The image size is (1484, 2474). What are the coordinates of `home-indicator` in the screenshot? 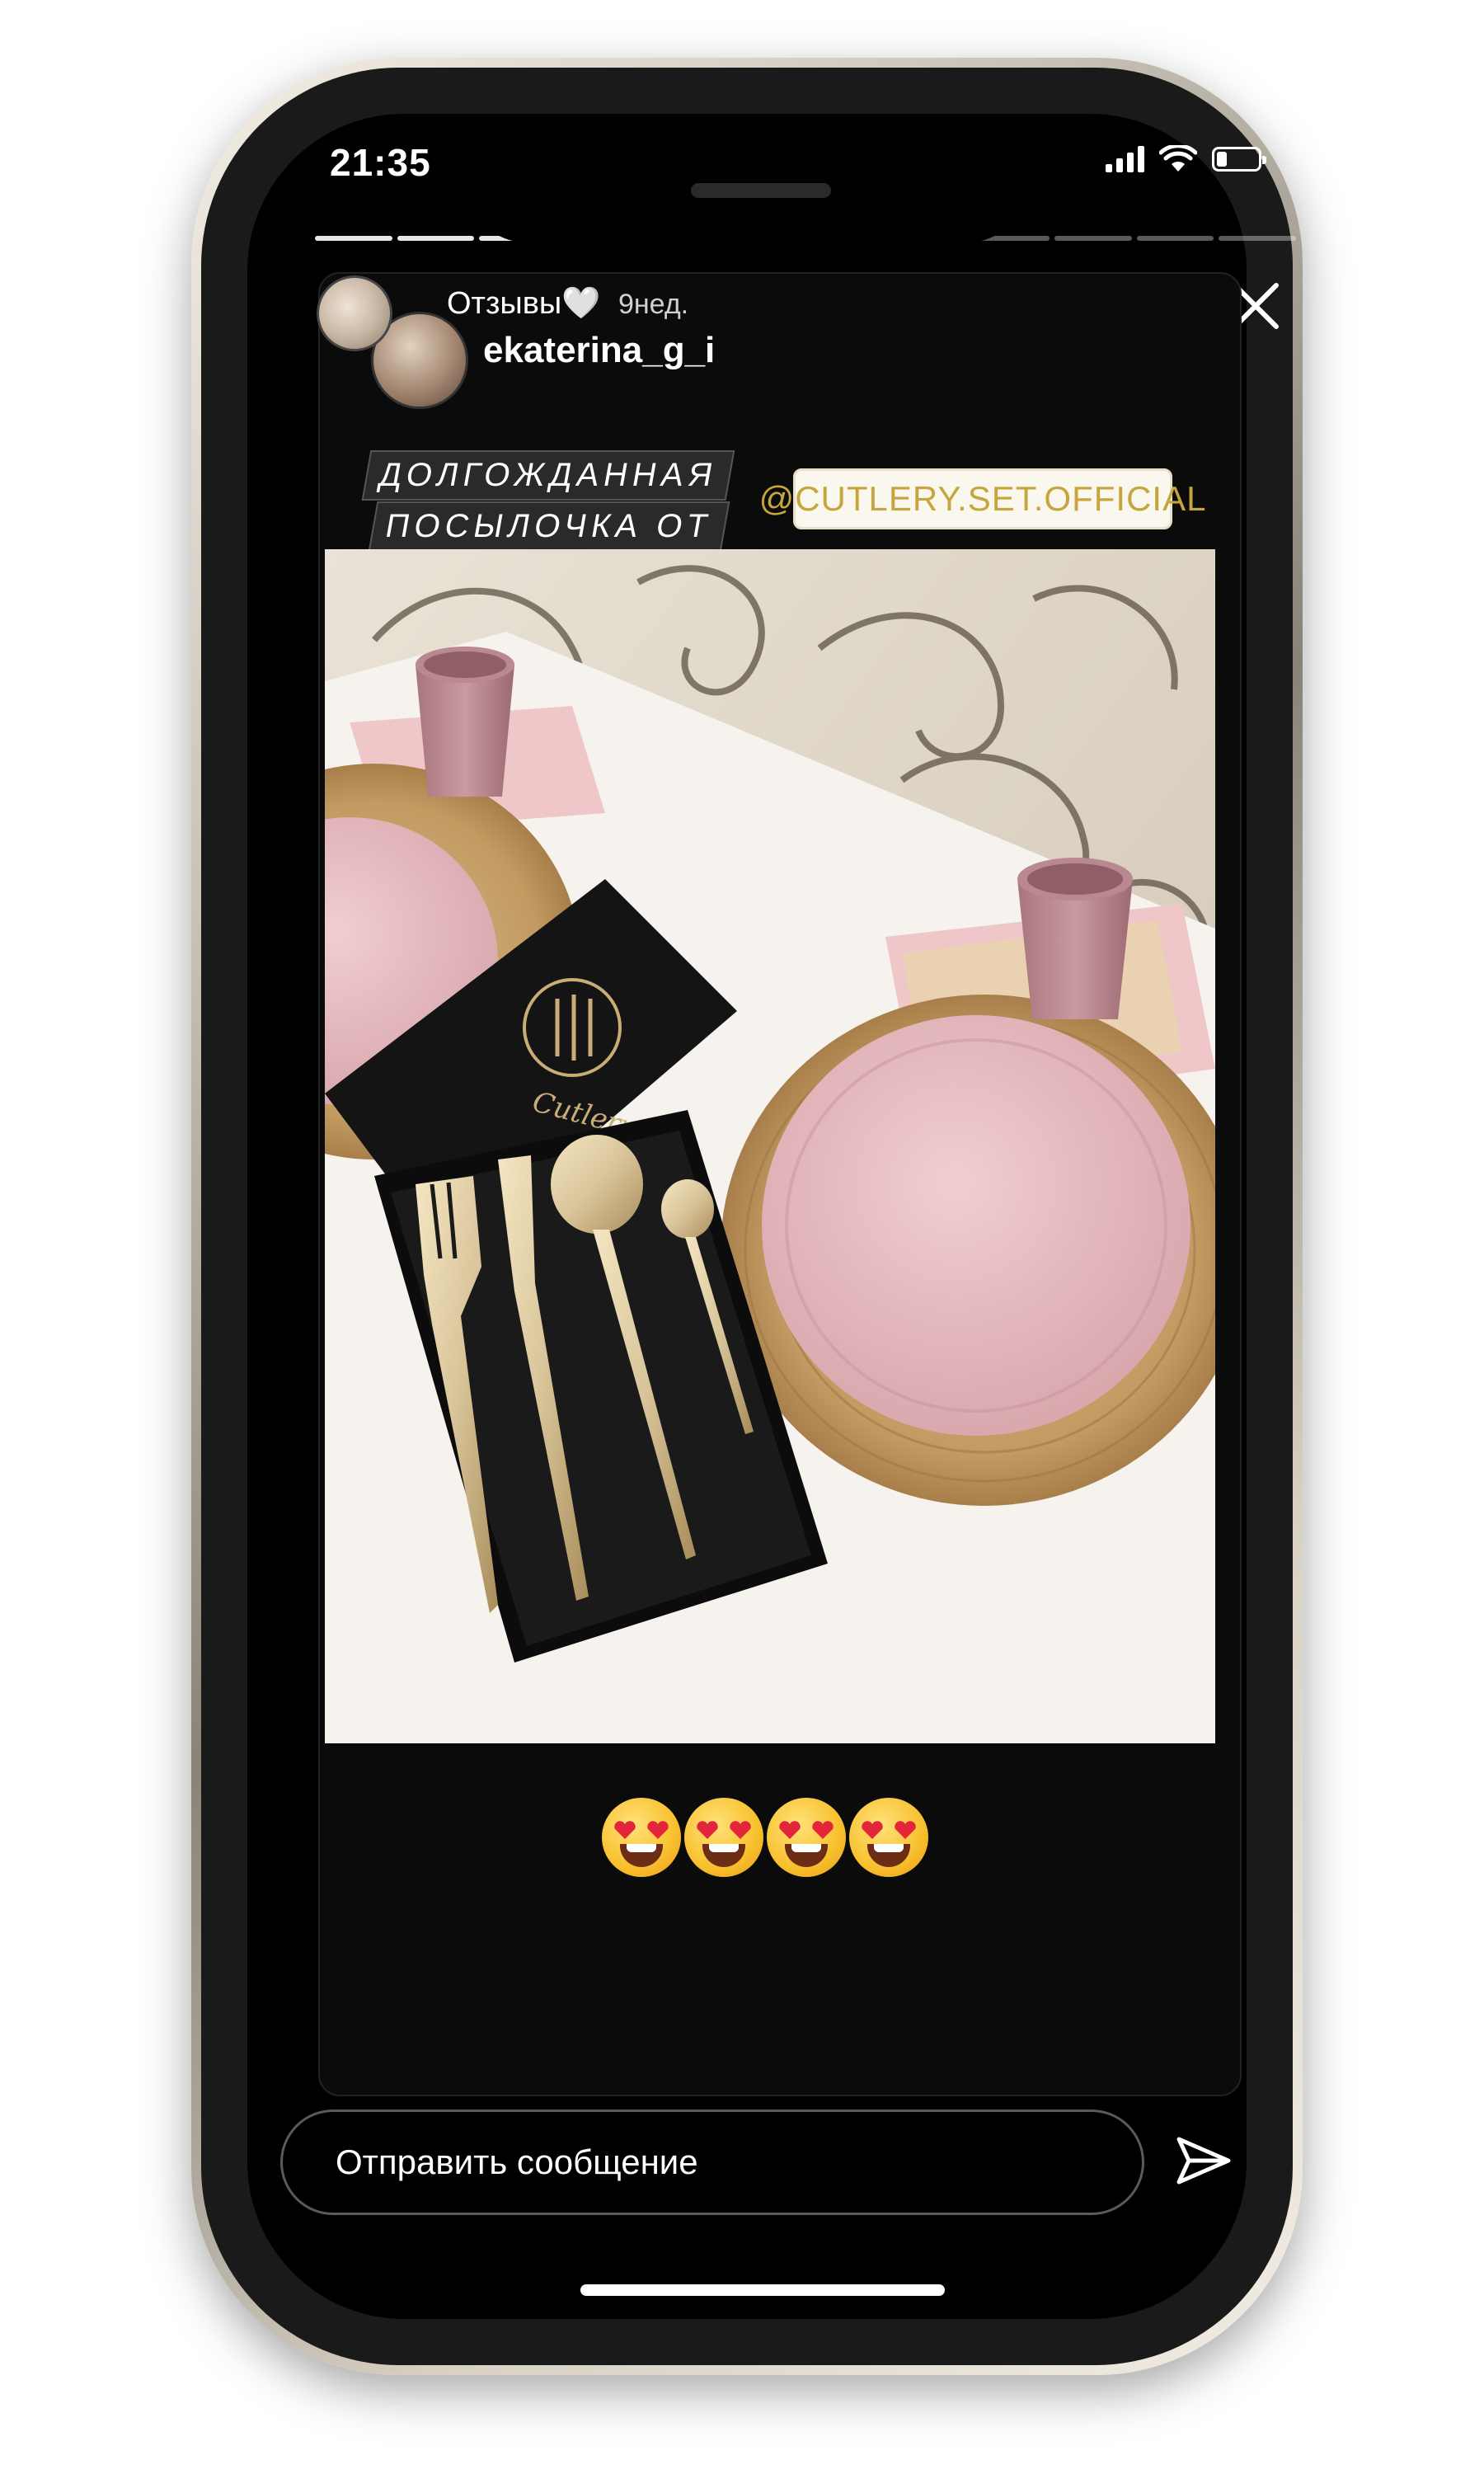 It's located at (762, 2290).